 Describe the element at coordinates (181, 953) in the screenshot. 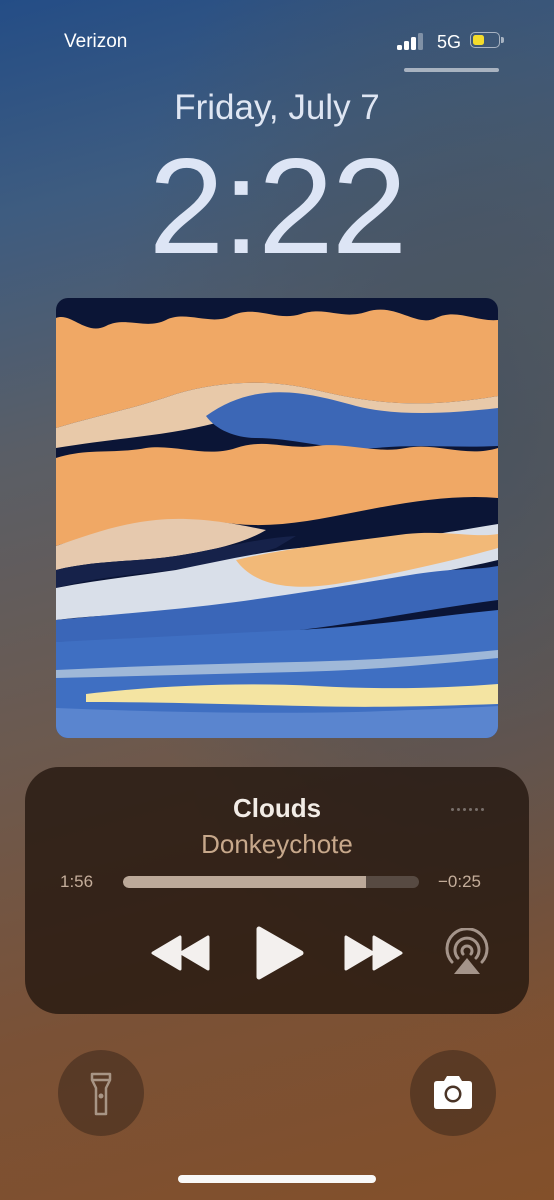

I see `rewind-icon` at that location.